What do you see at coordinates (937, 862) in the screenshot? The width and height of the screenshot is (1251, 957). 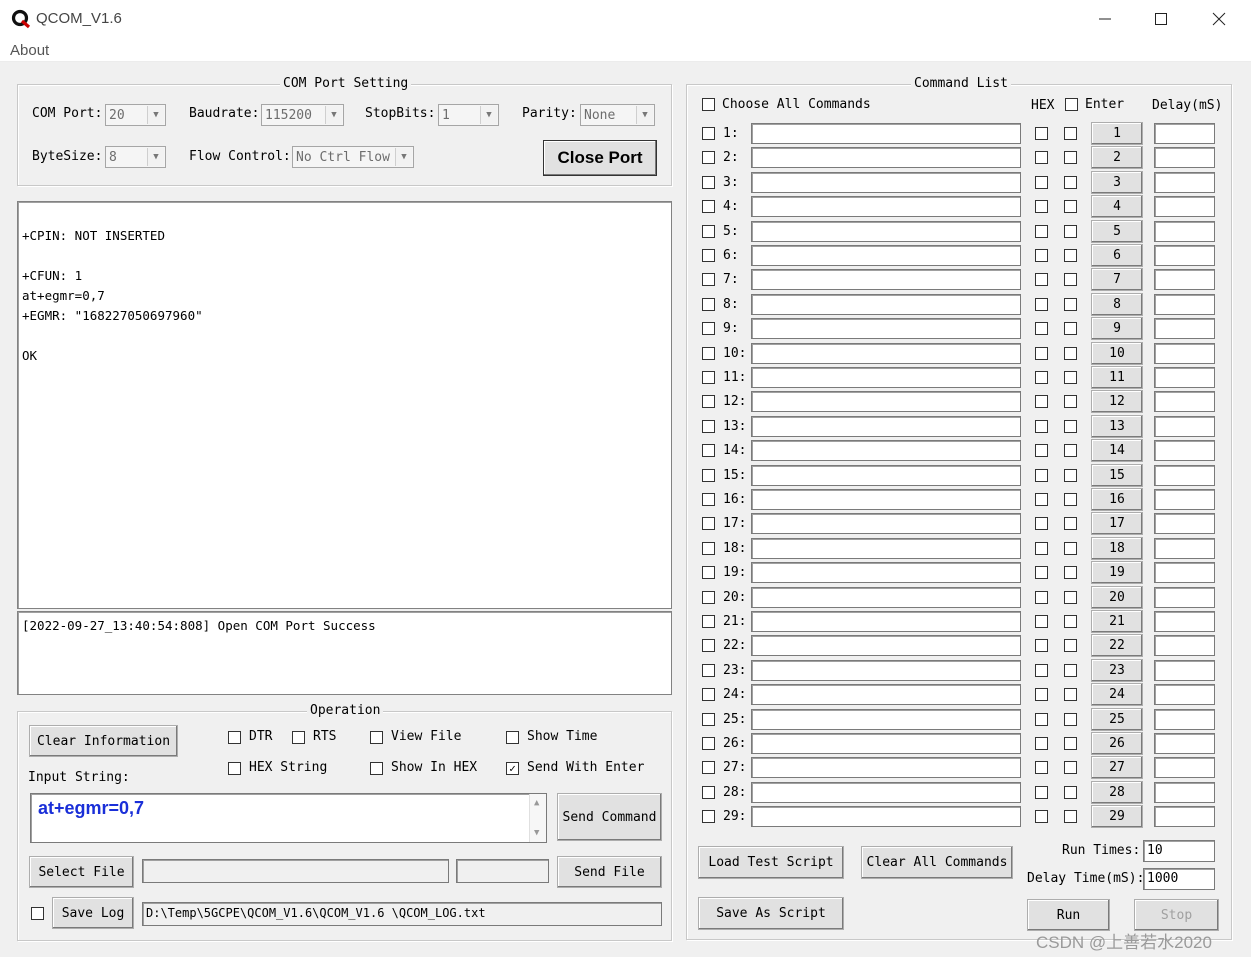 I see `clear-all-commands-button: Clear All Commands` at bounding box center [937, 862].